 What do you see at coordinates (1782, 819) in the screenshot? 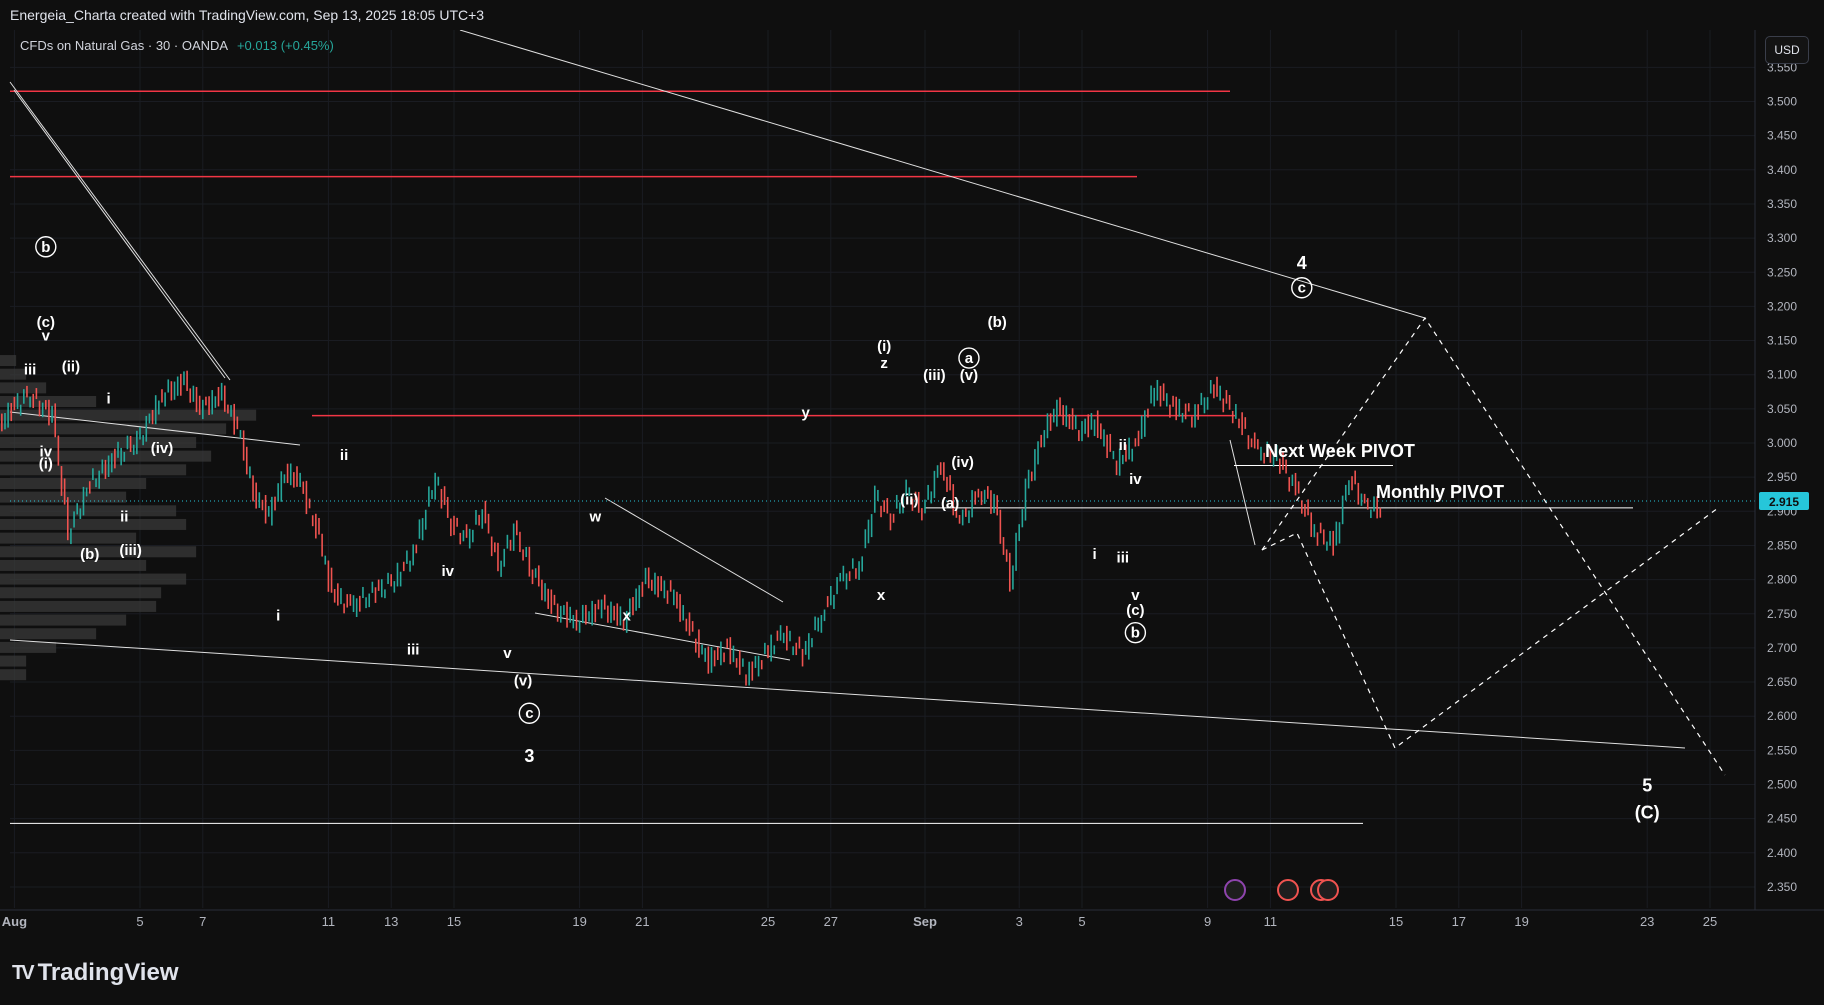
I see `y-tick-label: 2.450` at bounding box center [1782, 819].